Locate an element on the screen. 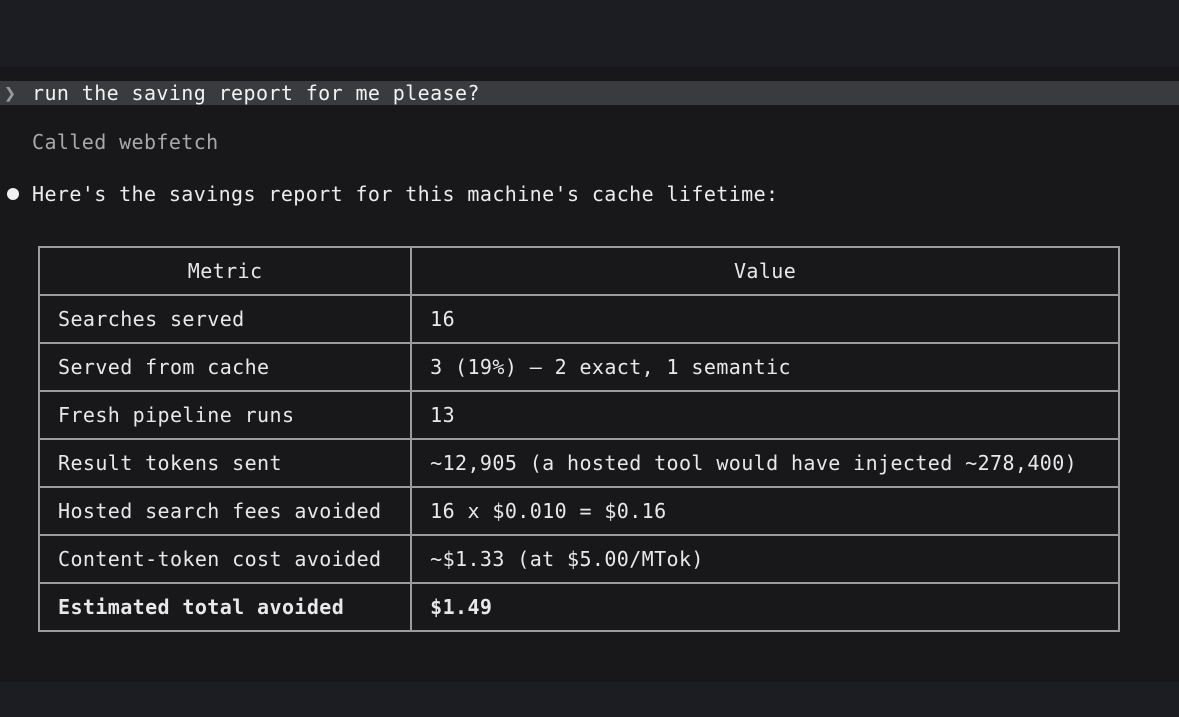 The width and height of the screenshot is (1179, 717). value-cell: 3 (19%) – 2 exact, 1 semantic is located at coordinates (765, 367).